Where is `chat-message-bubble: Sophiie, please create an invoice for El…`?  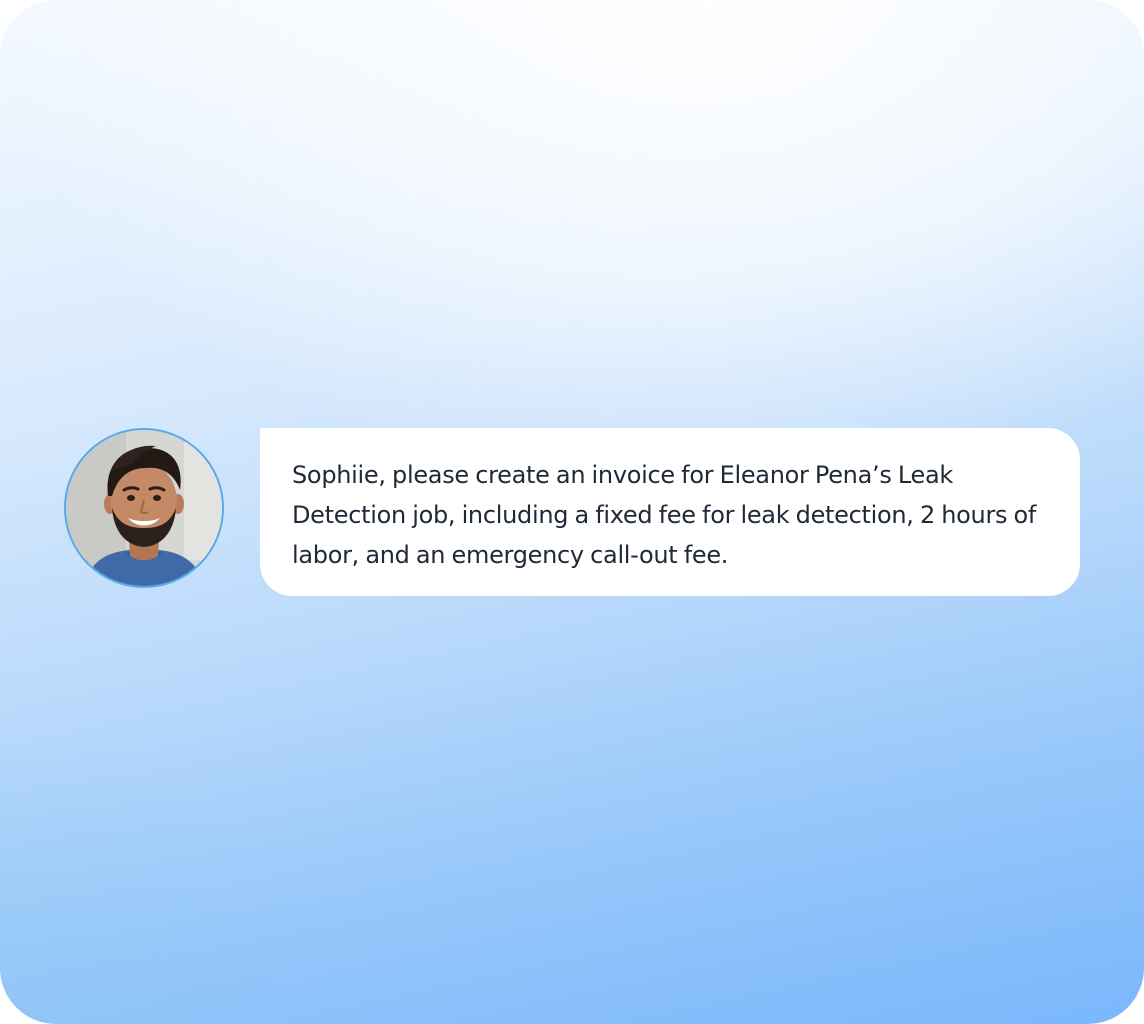 chat-message-bubble: Sophiie, please create an invoice for El… is located at coordinates (670, 512).